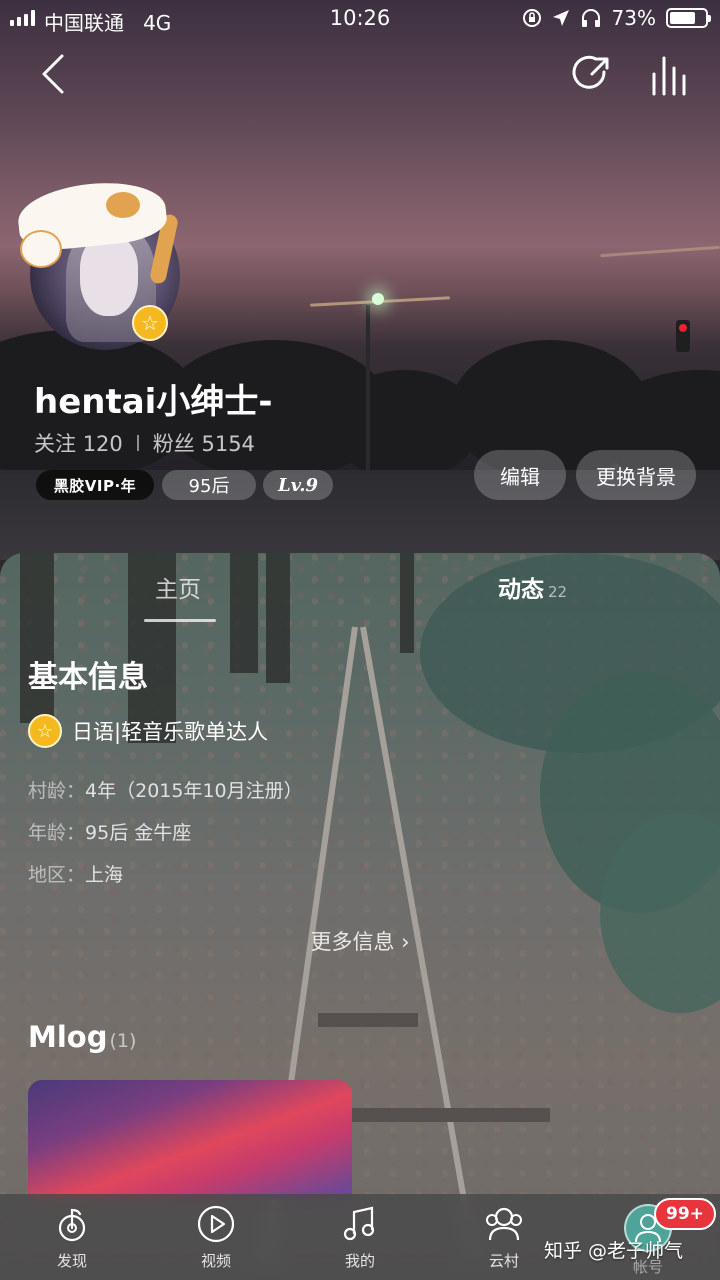 This screenshot has height=1280, width=720. Describe the element at coordinates (170, 732) in the screenshot. I see `expert-badge-label: 日语|轻音乐歌单达人` at that location.